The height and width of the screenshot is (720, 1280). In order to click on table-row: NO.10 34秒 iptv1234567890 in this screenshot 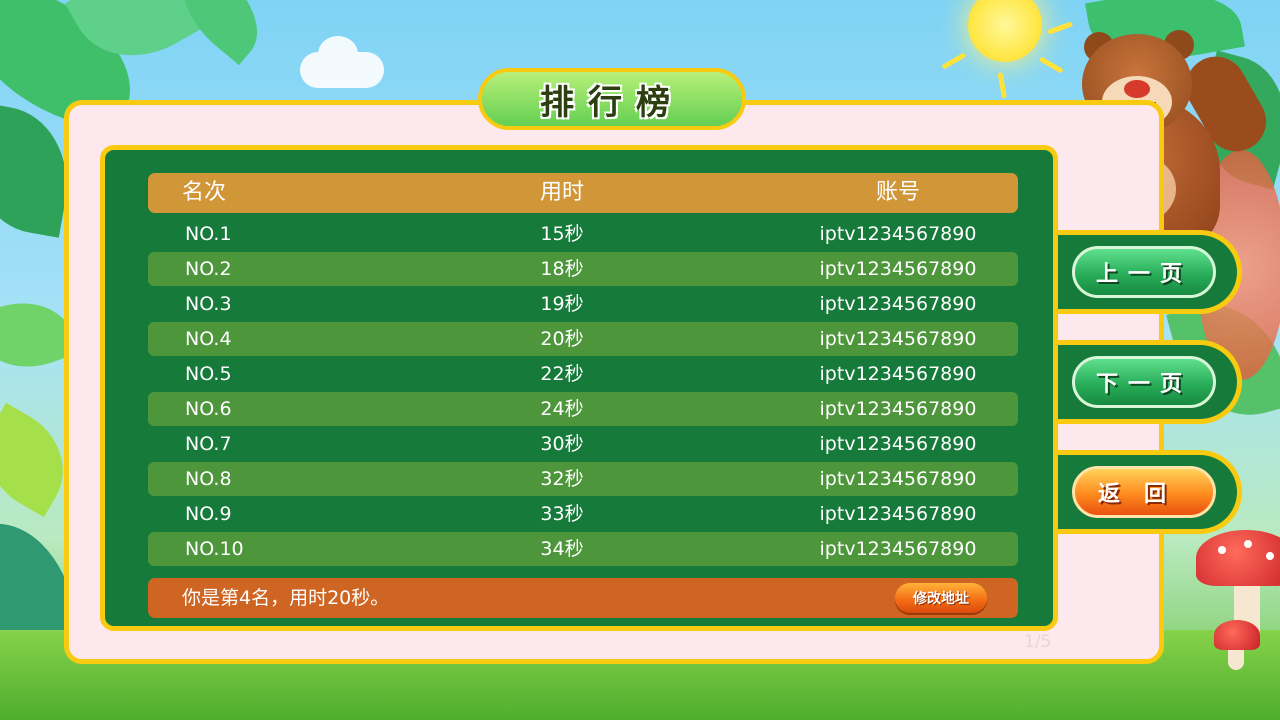, I will do `click(583, 549)`.